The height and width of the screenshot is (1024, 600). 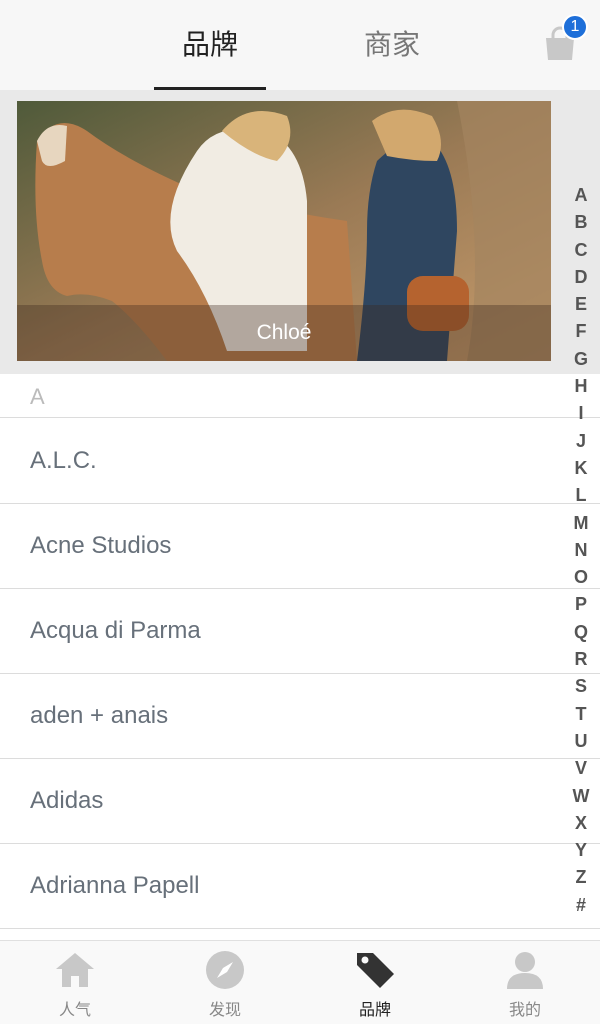 I want to click on index-letter-s: S, so click(x=581, y=686).